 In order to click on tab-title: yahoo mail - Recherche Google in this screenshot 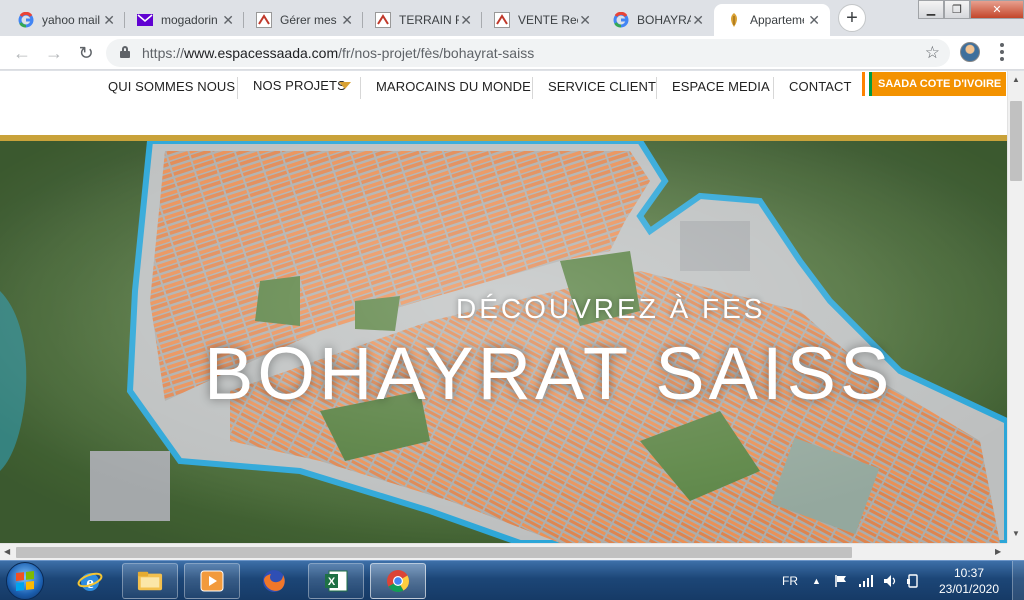, I will do `click(72, 20)`.